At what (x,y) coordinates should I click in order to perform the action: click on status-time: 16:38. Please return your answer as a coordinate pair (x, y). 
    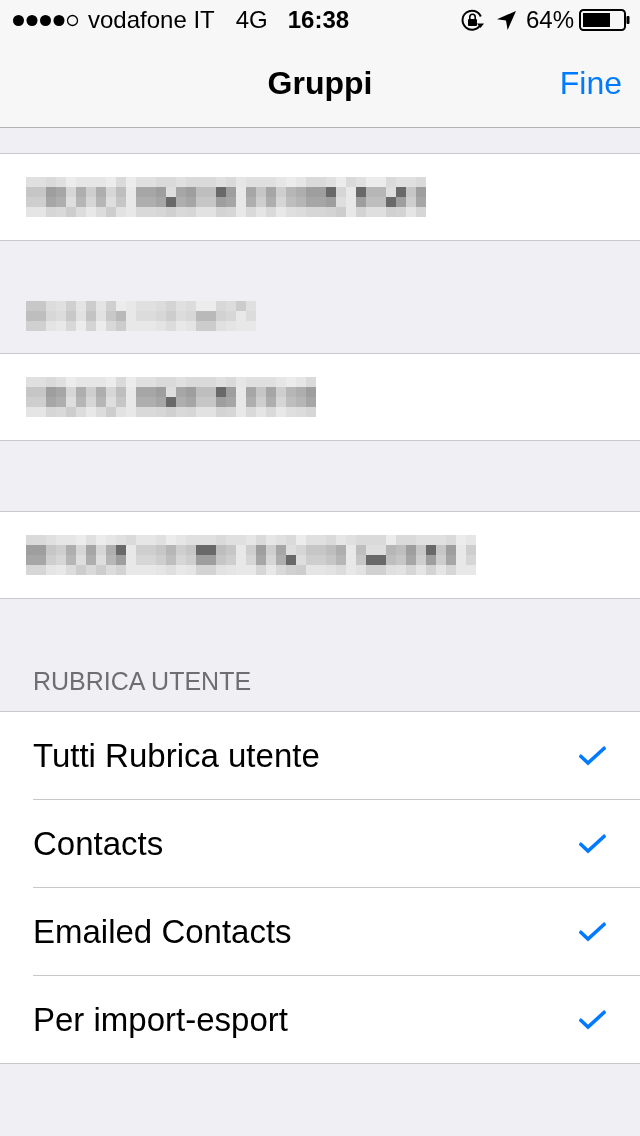
    Looking at the image, I should click on (318, 20).